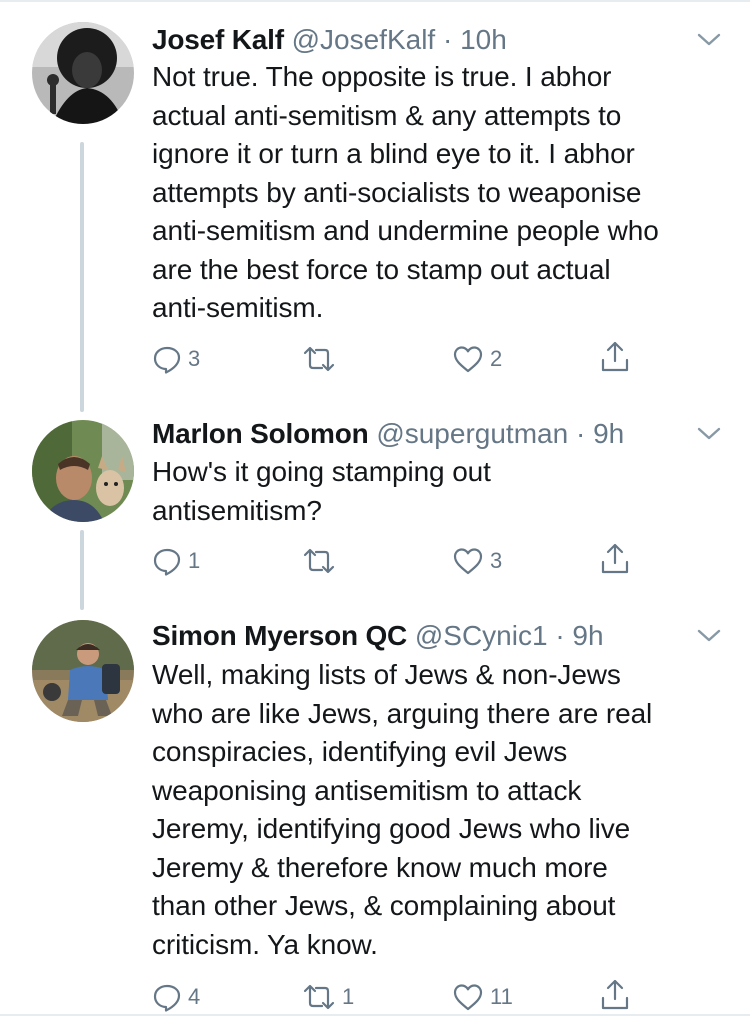  Describe the element at coordinates (348, 996) in the screenshot. I see `retweet-count: 1` at that location.